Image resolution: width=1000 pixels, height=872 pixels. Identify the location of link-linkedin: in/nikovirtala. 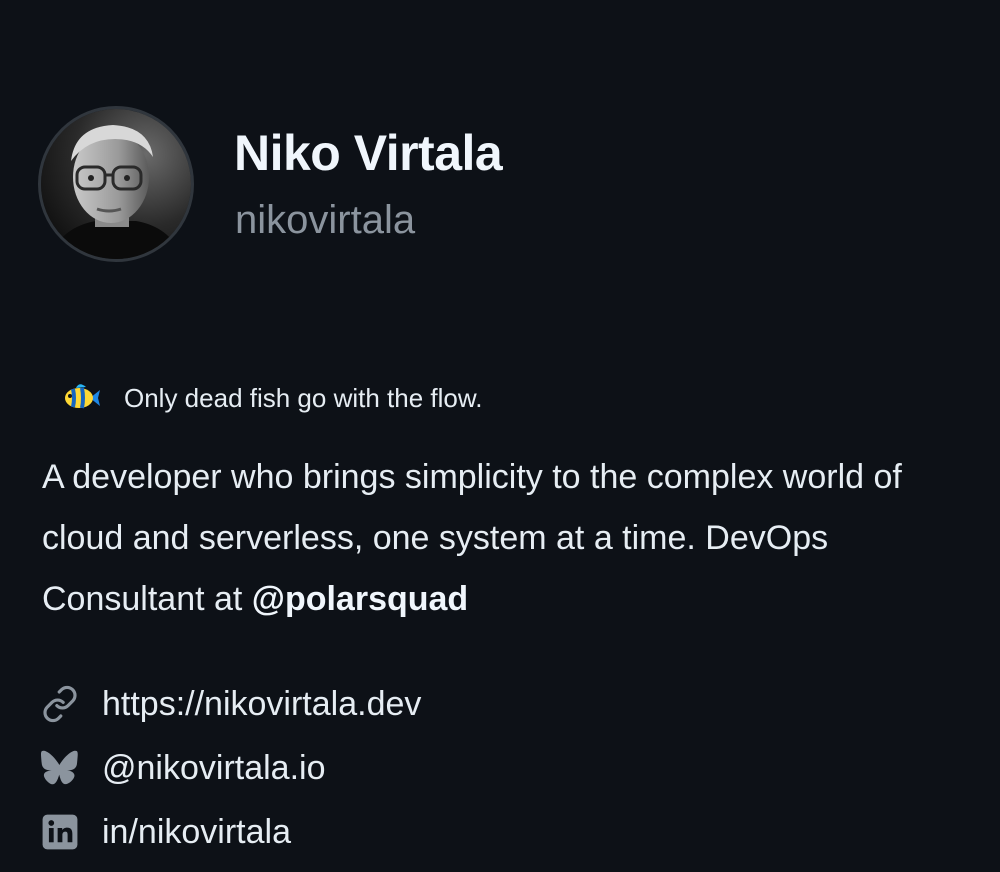
(230, 832).